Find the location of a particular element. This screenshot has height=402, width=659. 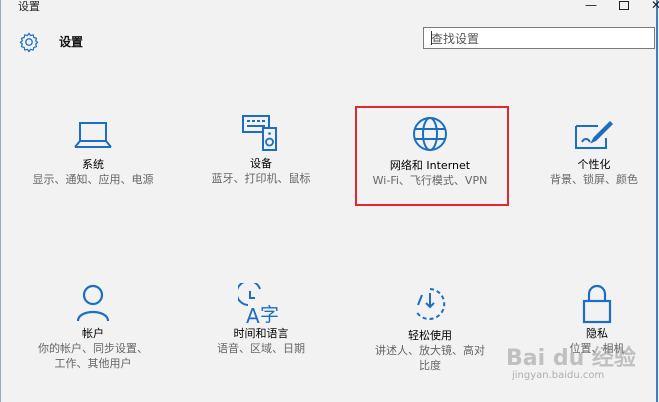

time-language-icon: A 字 is located at coordinates (258, 304).